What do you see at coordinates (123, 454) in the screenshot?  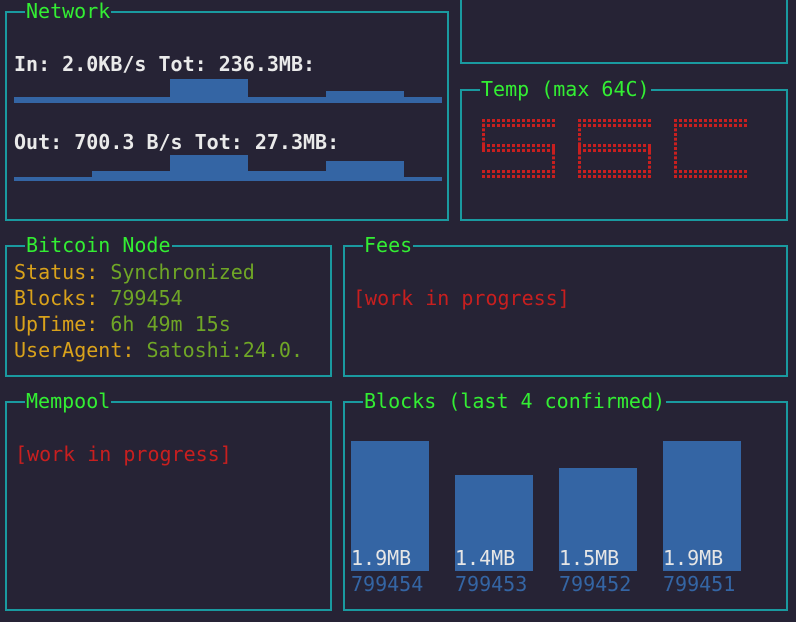 I see `mempool-status: [work in progress]` at bounding box center [123, 454].